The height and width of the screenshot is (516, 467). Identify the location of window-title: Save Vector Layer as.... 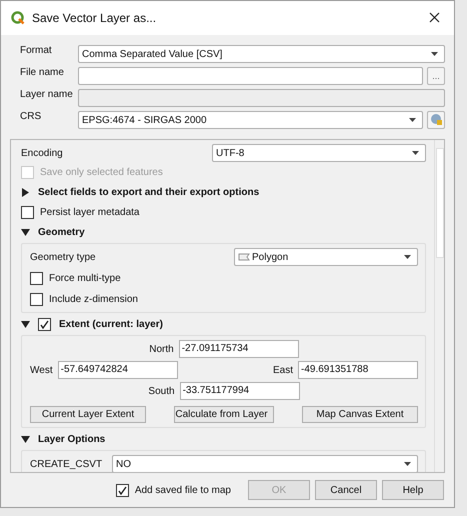
(95, 18).